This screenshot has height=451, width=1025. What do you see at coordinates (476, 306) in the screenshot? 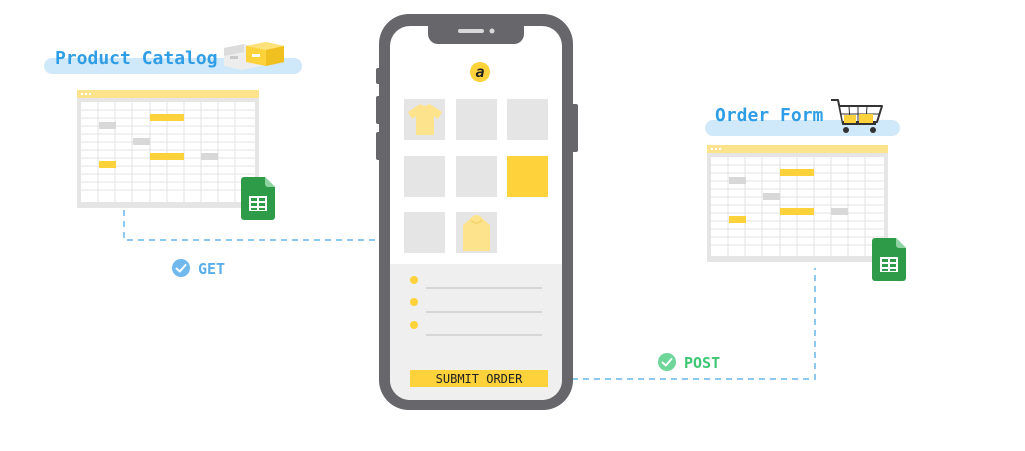
I see `order-form-fields` at bounding box center [476, 306].